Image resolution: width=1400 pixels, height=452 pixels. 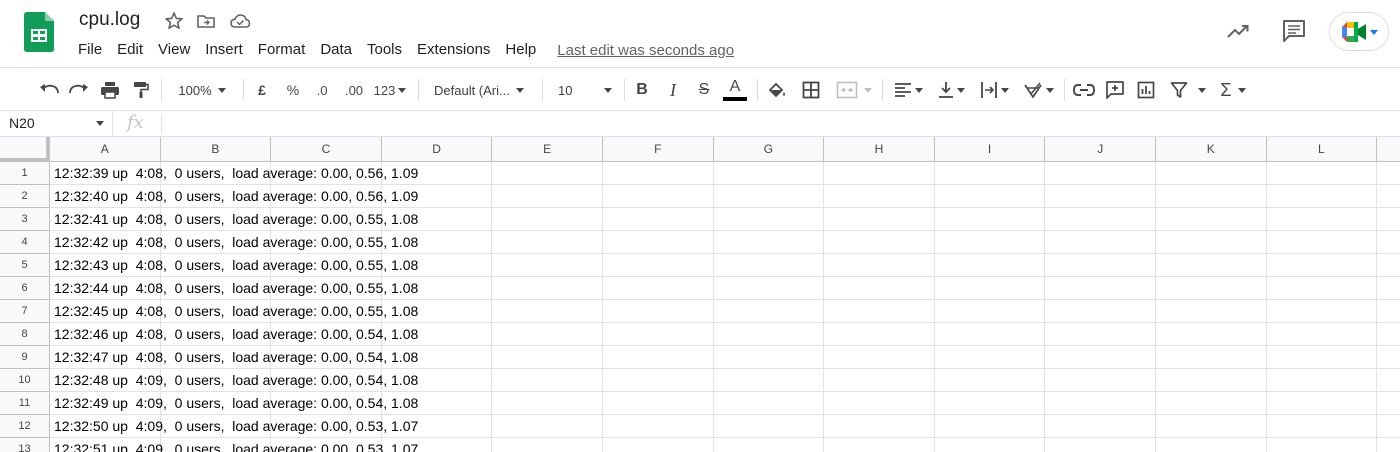 What do you see at coordinates (1322, 149) in the screenshot?
I see `column-header: L` at bounding box center [1322, 149].